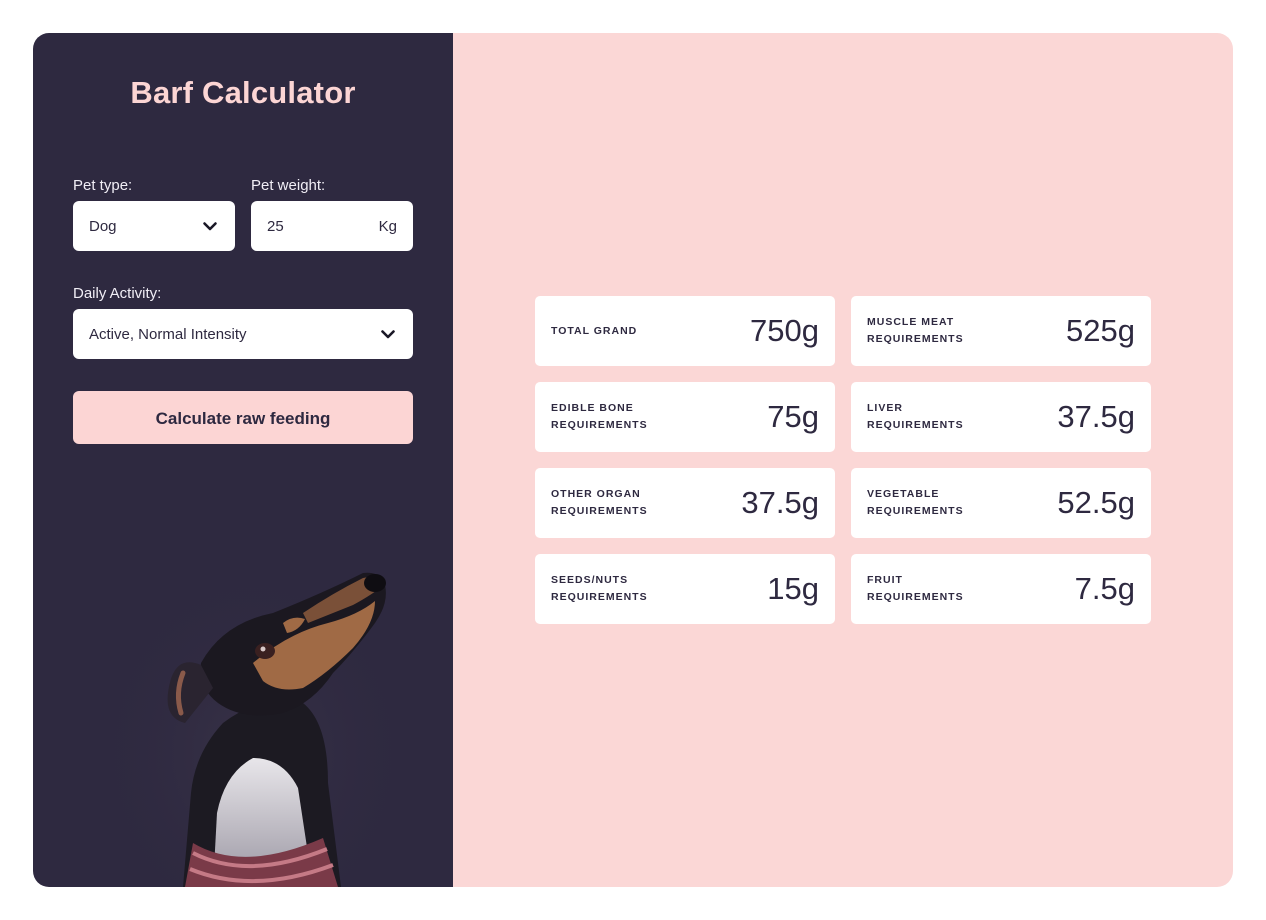 Image resolution: width=1266 pixels, height=920 pixels. Describe the element at coordinates (1104, 588) in the screenshot. I see `result-value: 7.5g` at that location.